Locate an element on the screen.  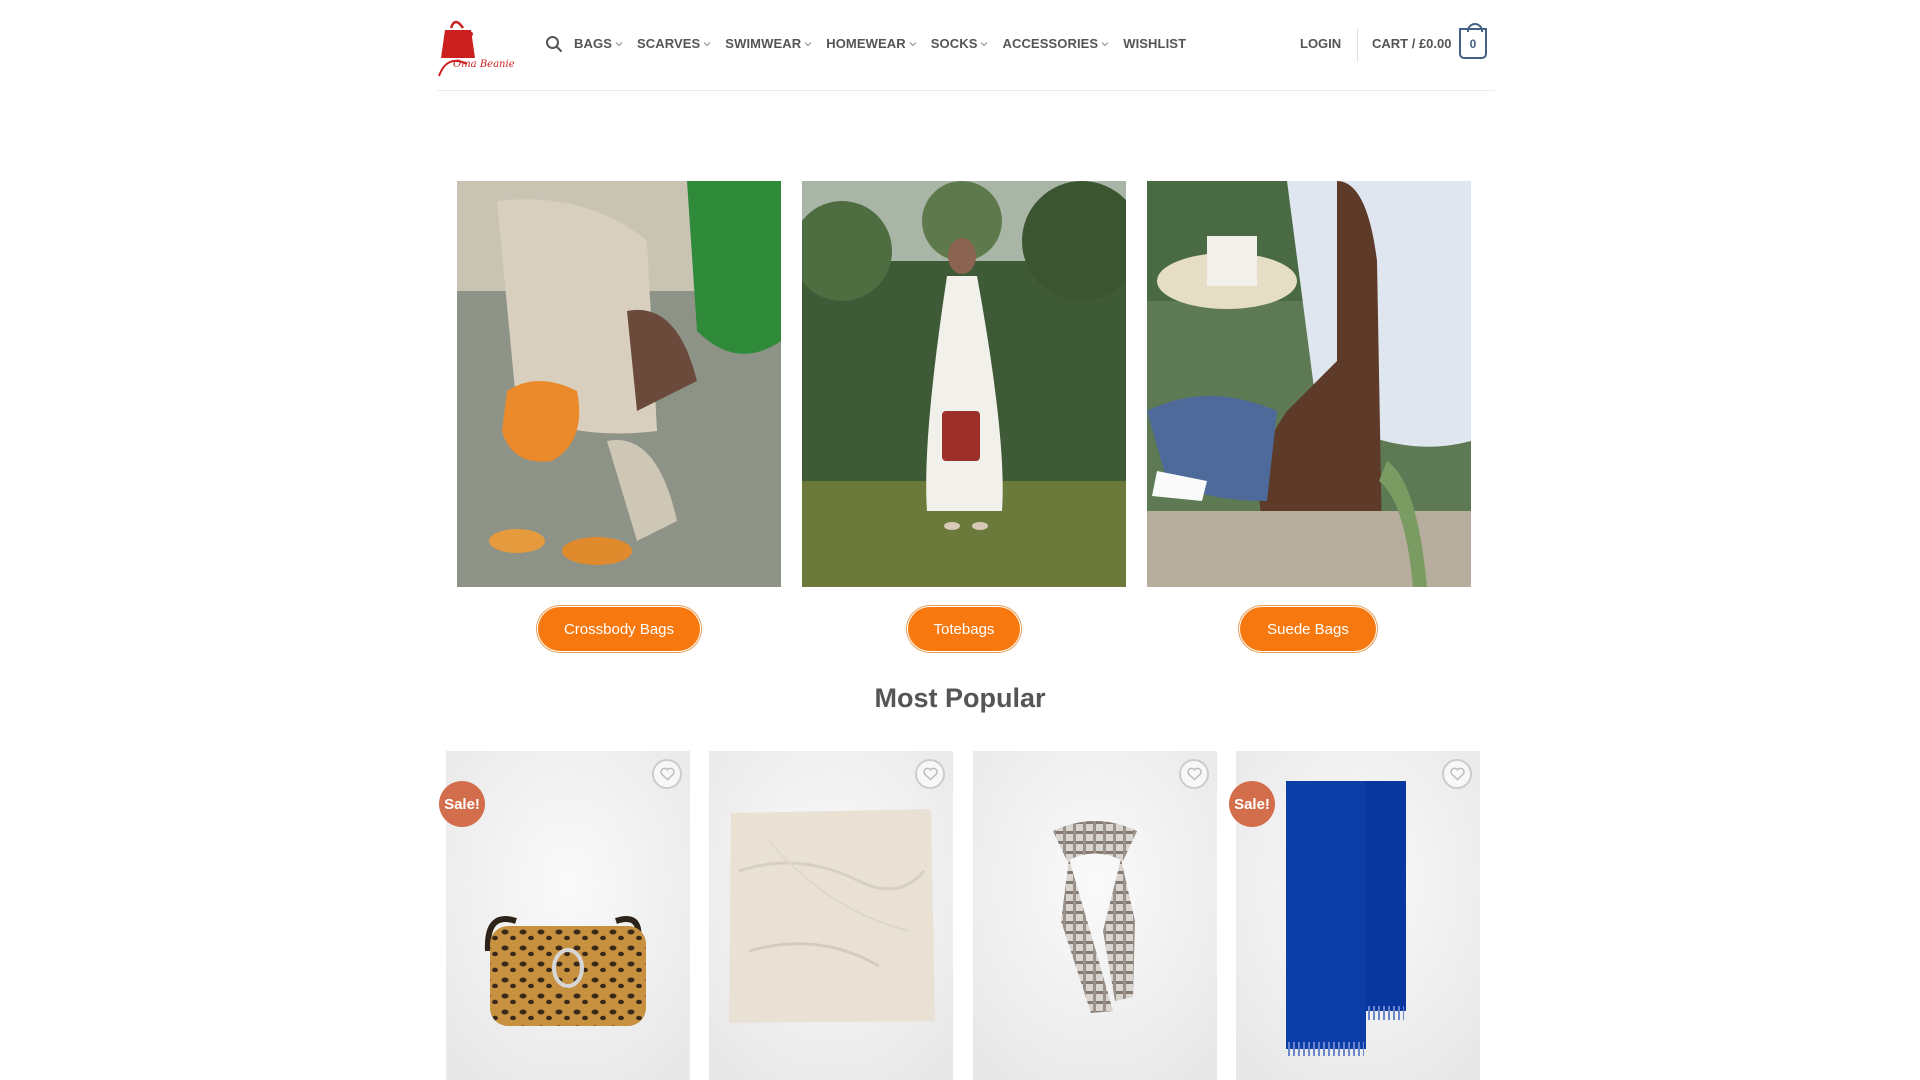
nav-item-wishlist: WISHLIST is located at coordinates (1154, 43).